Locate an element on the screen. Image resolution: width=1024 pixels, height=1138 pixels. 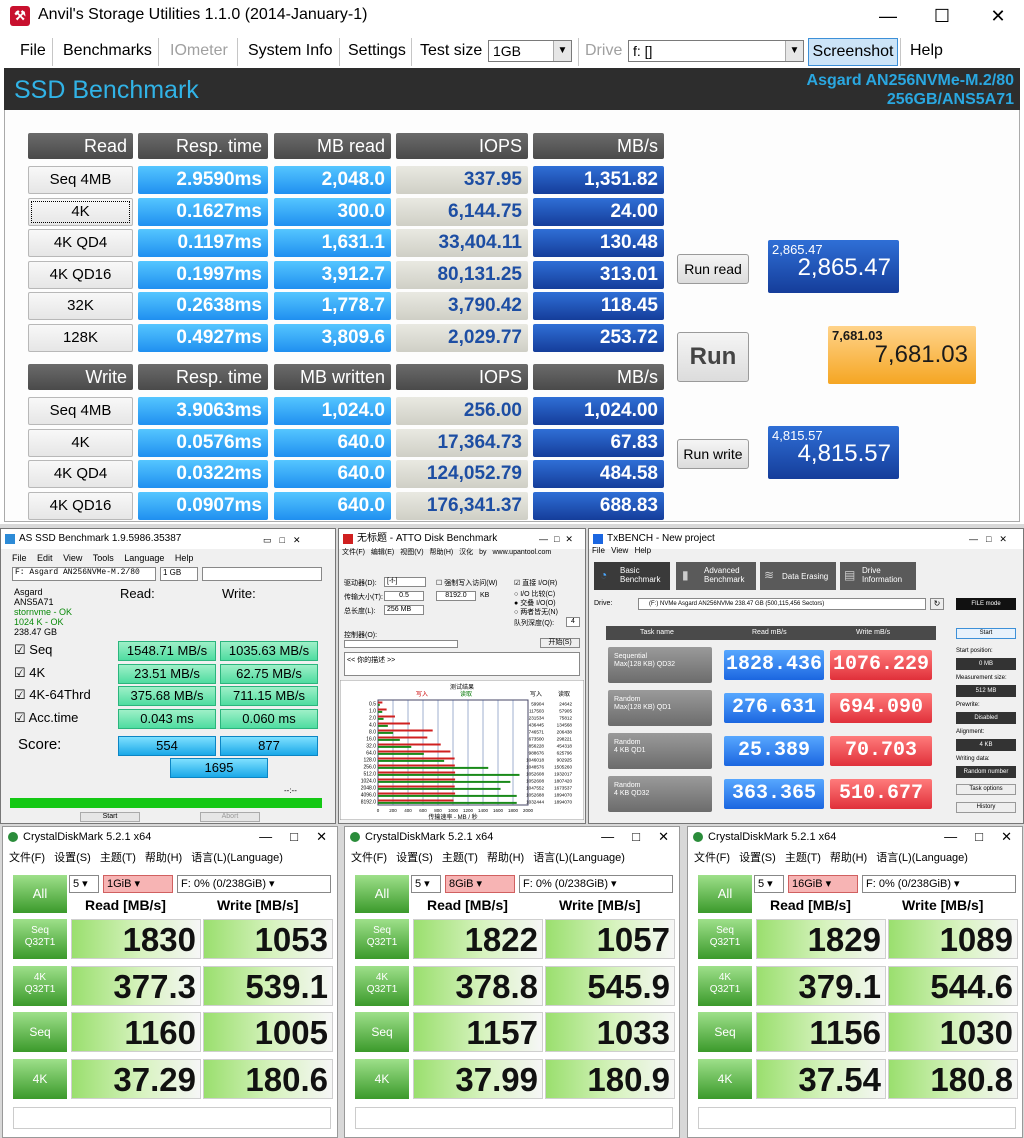
atto-len-select: 256 MB is located at coordinates (404, 610).